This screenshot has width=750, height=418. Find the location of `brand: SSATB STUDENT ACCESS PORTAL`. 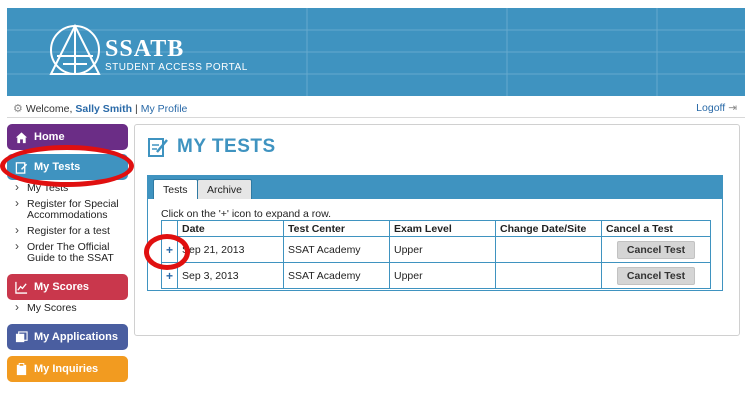

brand: SSATB STUDENT ACCESS PORTAL is located at coordinates (176, 54).